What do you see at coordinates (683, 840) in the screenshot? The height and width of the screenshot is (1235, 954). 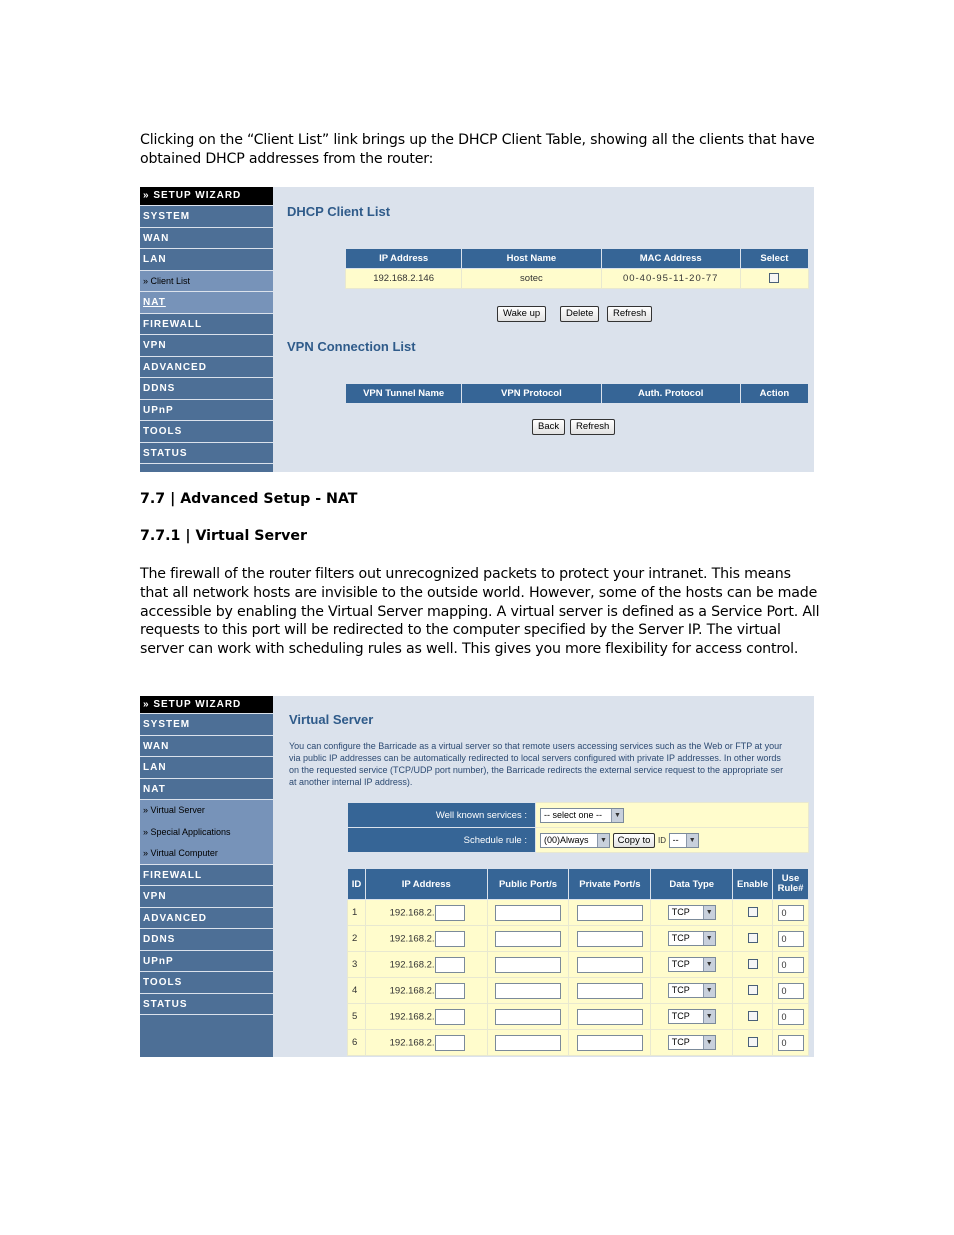 I see `id-select: -- ▼` at bounding box center [683, 840].